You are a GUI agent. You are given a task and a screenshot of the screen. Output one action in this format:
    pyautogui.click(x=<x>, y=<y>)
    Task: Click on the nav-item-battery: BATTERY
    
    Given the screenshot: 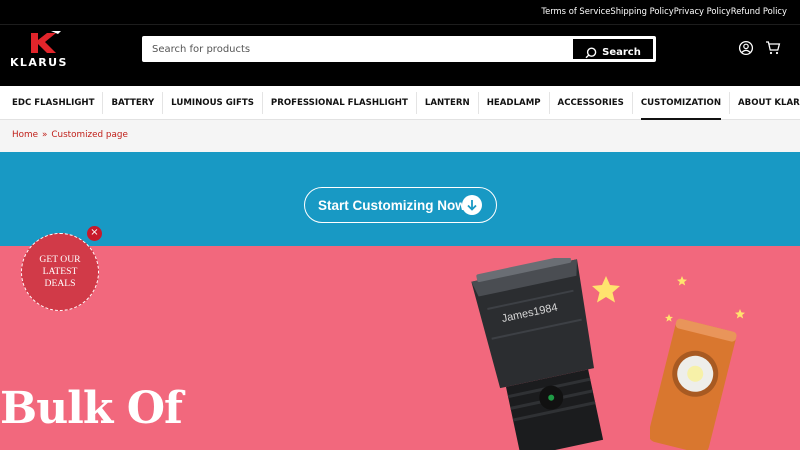 What is the action you would take?
    pyautogui.click(x=133, y=103)
    